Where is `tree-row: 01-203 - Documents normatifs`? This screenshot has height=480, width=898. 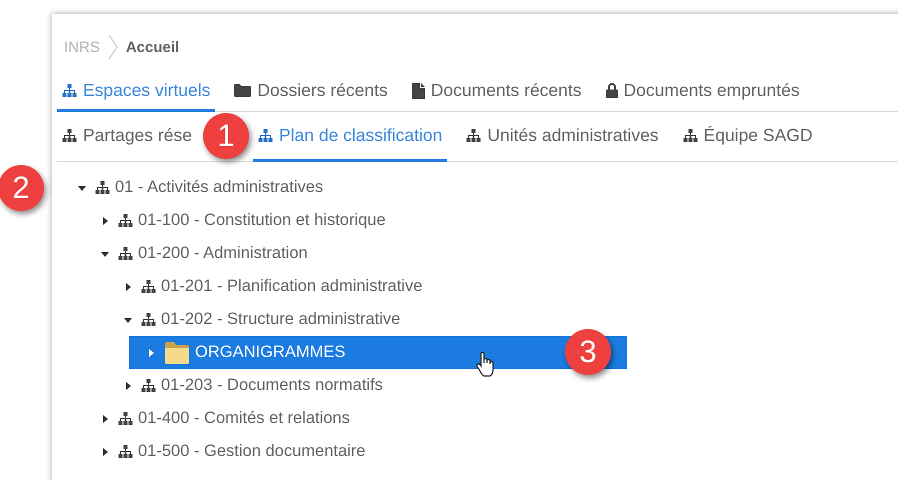
tree-row: 01-203 - Documents normatifs is located at coordinates (244, 385).